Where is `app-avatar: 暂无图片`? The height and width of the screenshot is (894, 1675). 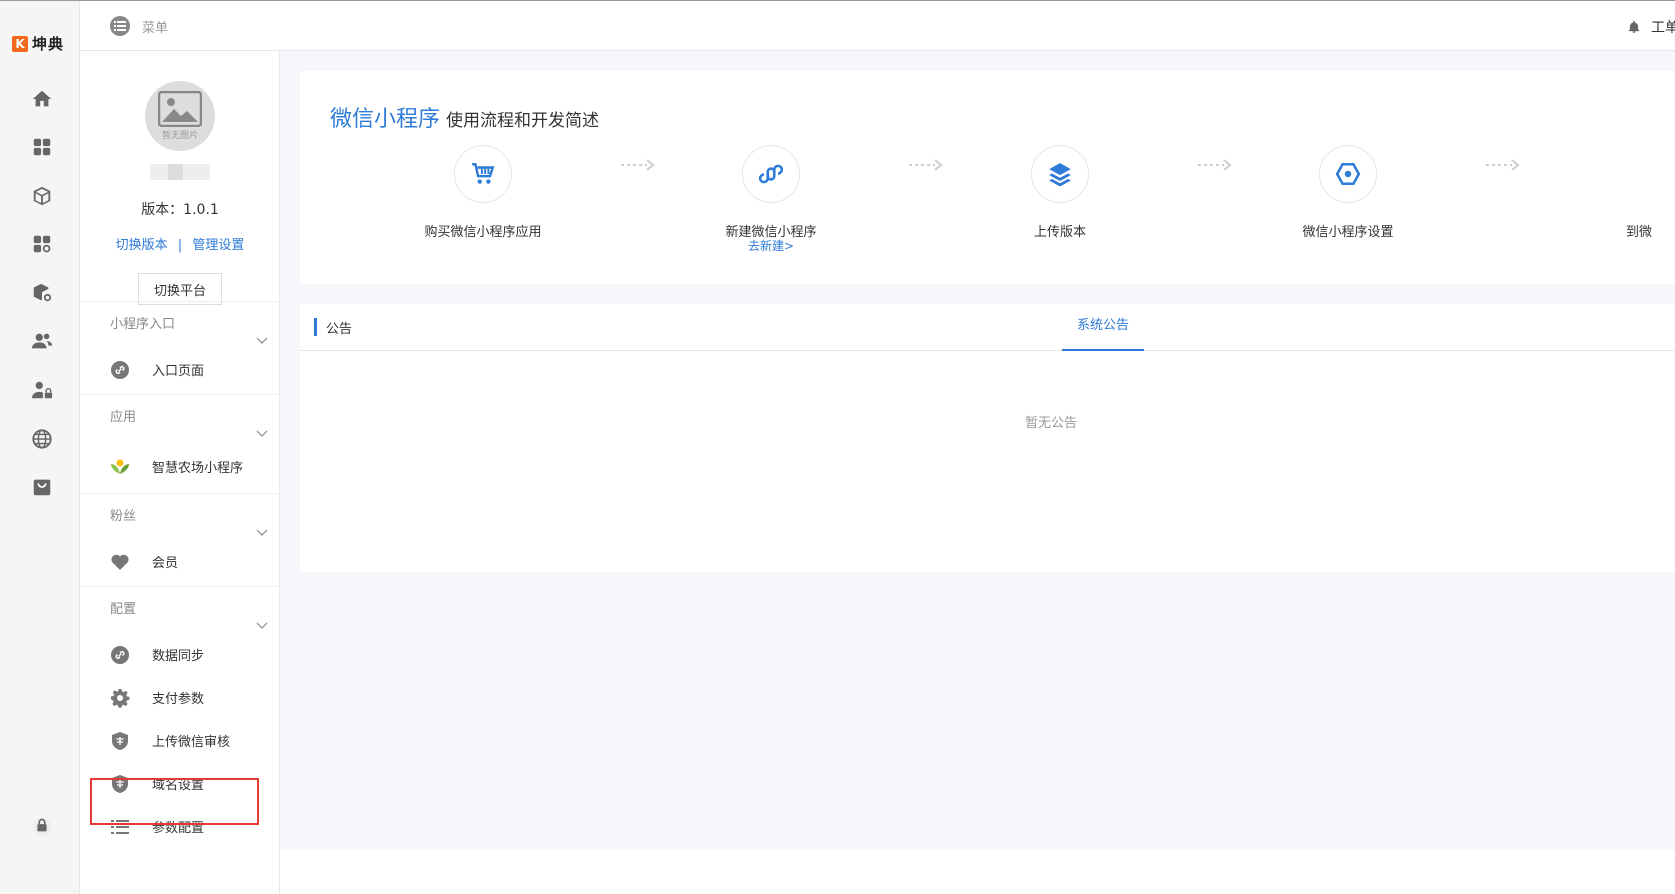 app-avatar: 暂无图片 is located at coordinates (180, 116).